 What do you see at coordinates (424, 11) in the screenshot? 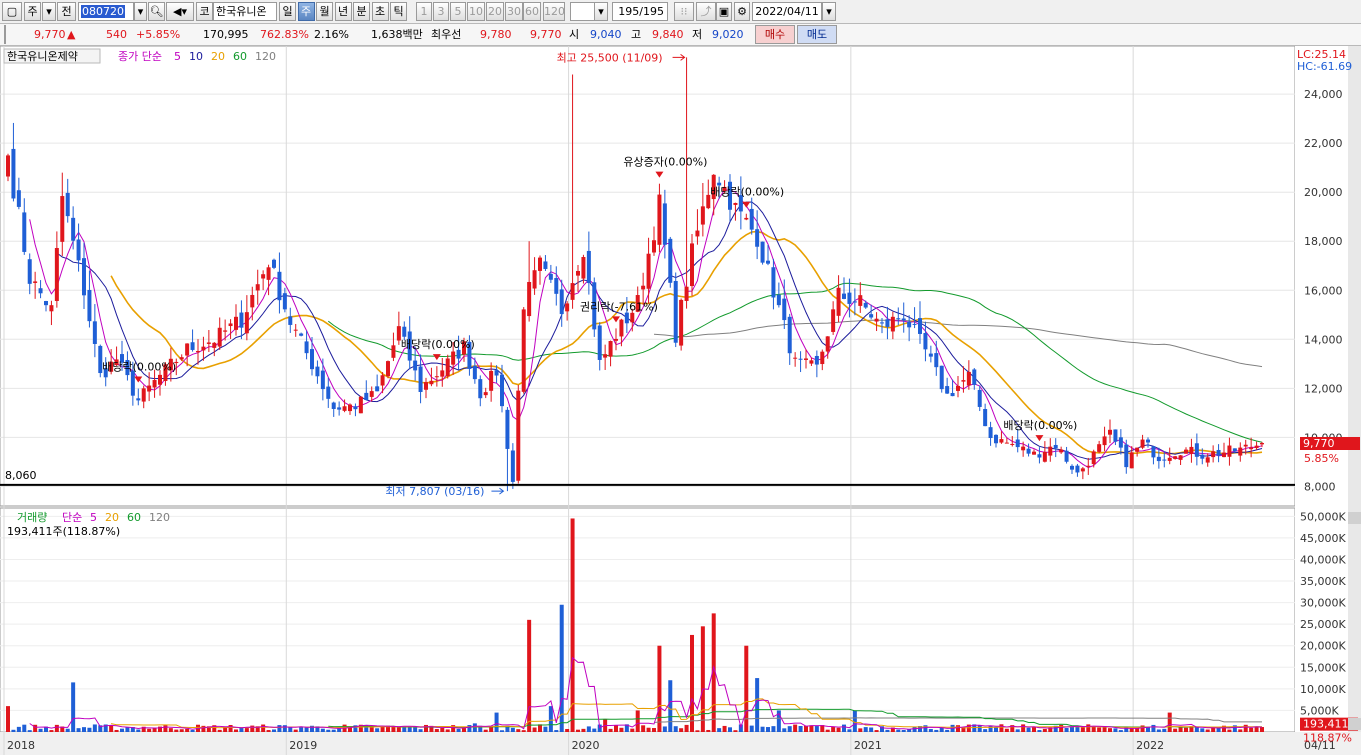
I see `multiplier-1-button: 1` at bounding box center [424, 11].